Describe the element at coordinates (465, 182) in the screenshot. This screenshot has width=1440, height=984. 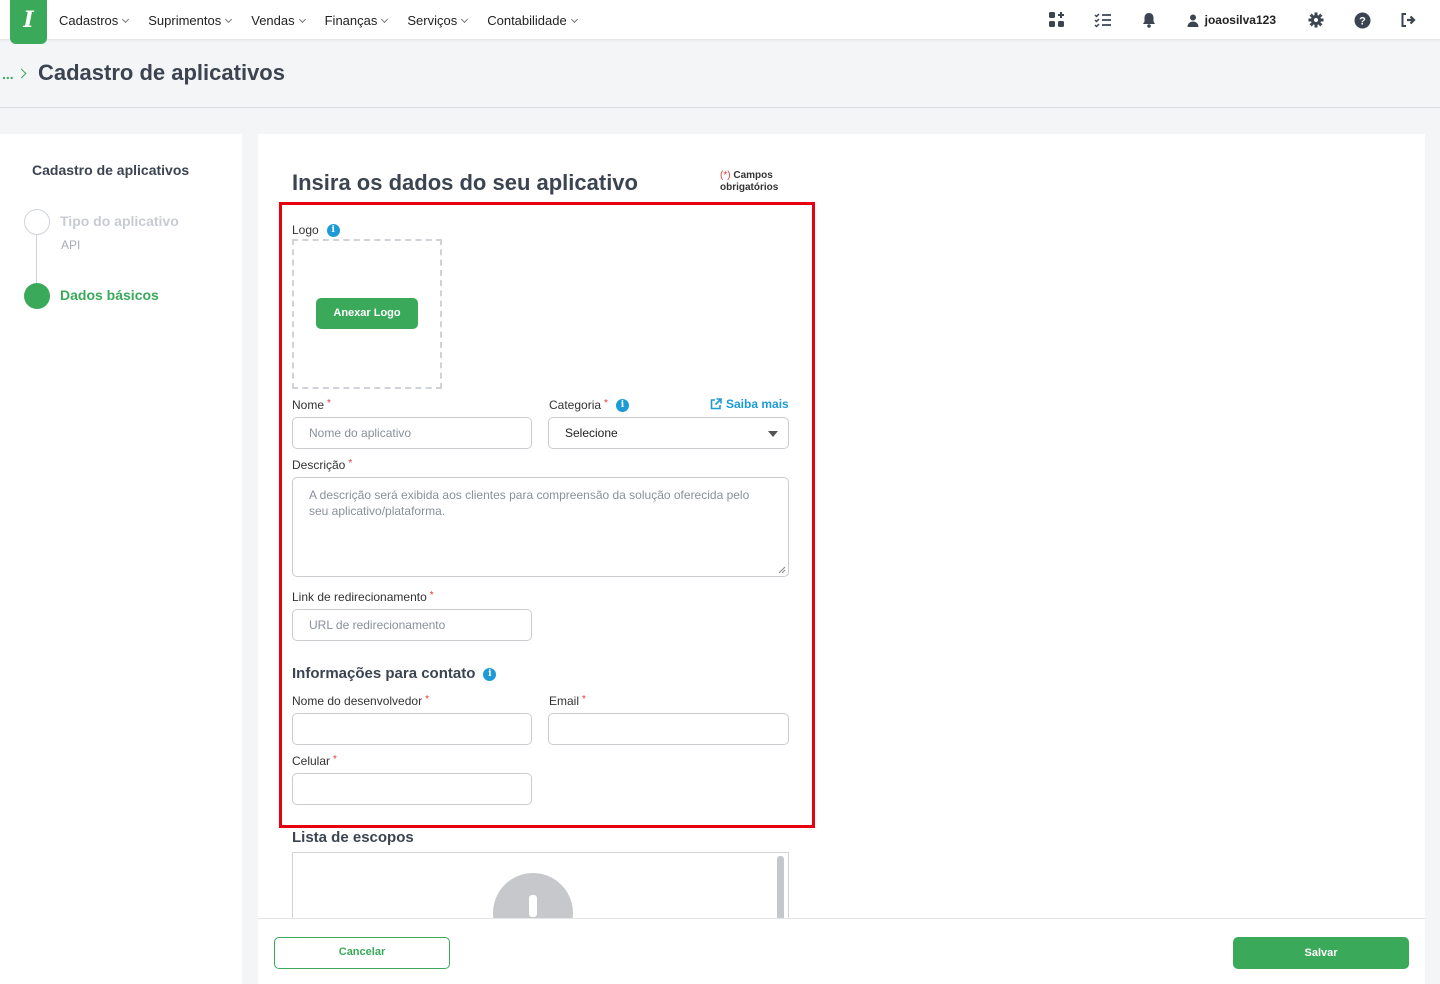
I see `form-title: Insira os dados do seu aplicativo` at that location.